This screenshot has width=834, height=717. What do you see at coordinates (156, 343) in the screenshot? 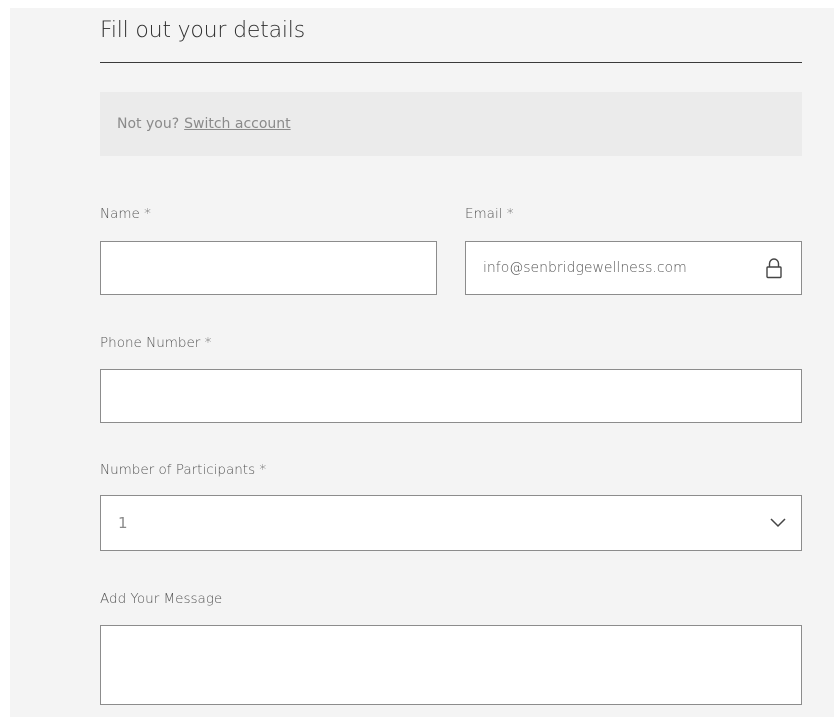
I see `phone-label: Phone Number *` at bounding box center [156, 343].